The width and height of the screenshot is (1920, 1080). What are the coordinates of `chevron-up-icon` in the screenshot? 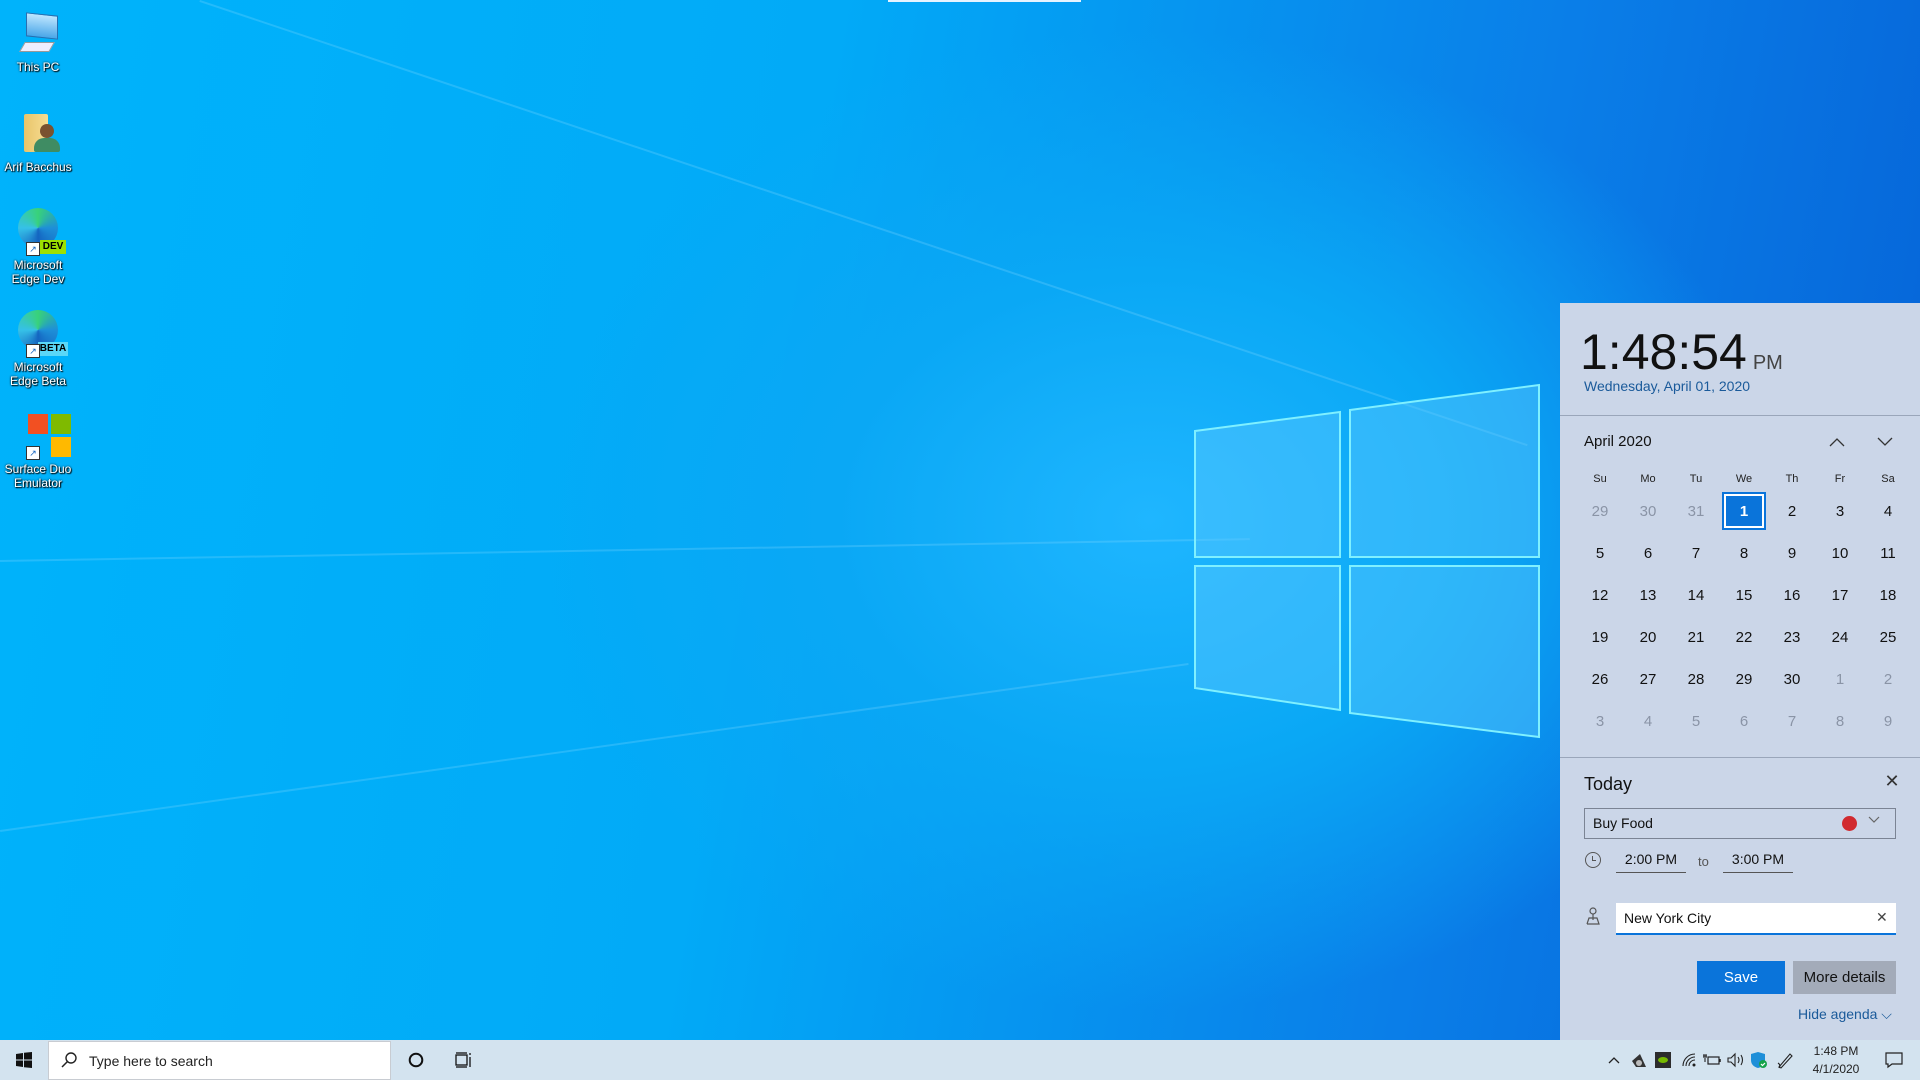 It's located at (1614, 1060).